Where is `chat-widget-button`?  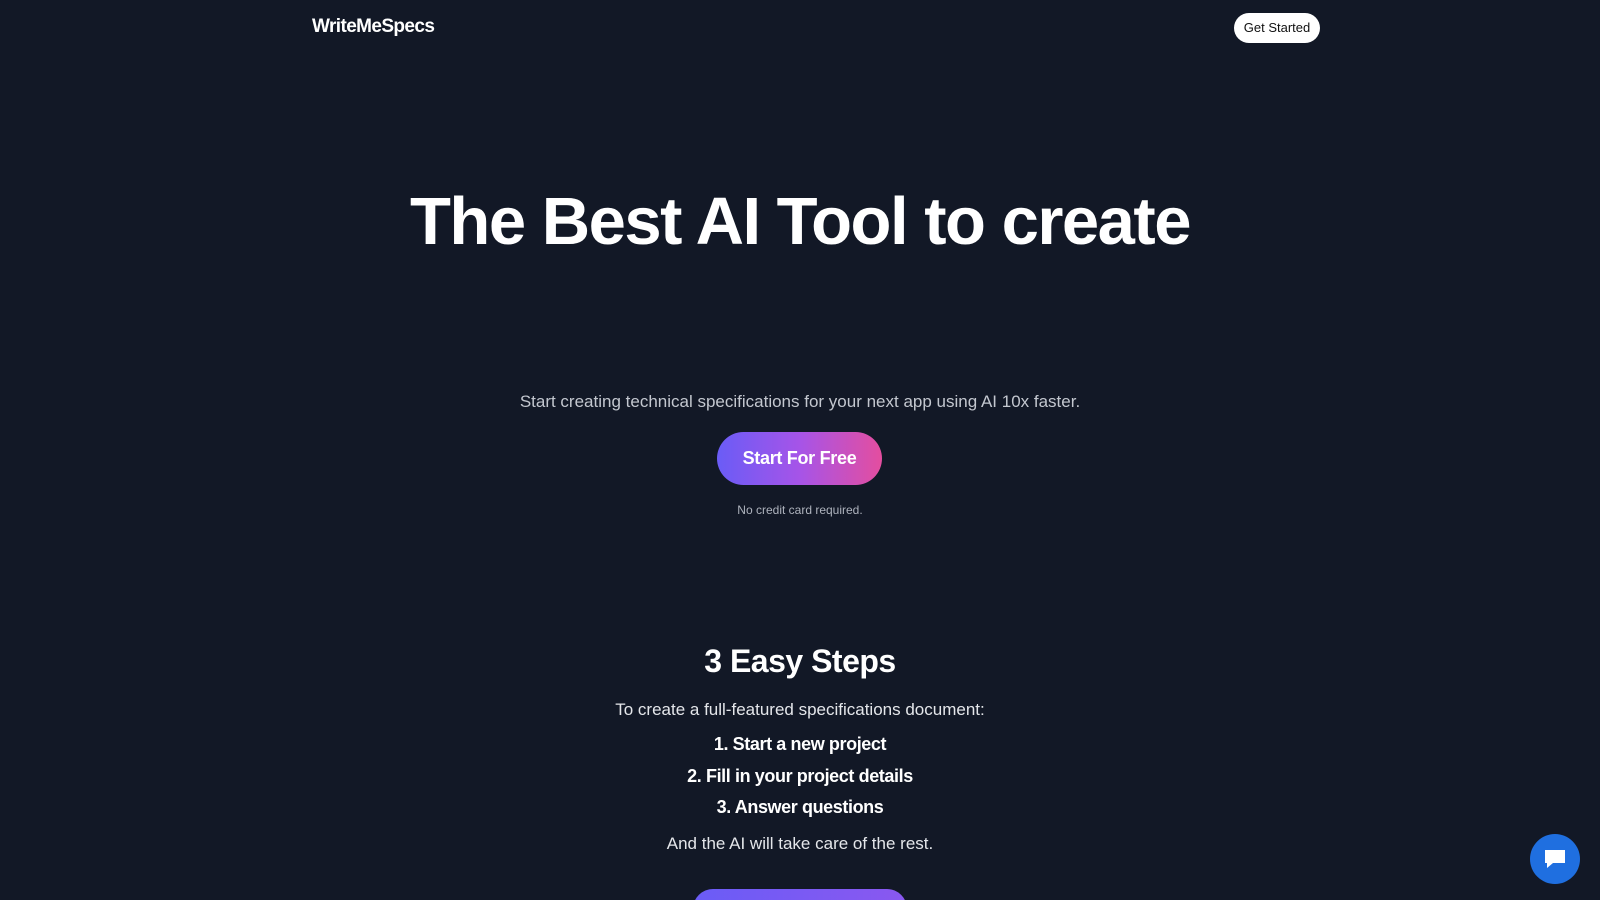 chat-widget-button is located at coordinates (1555, 859).